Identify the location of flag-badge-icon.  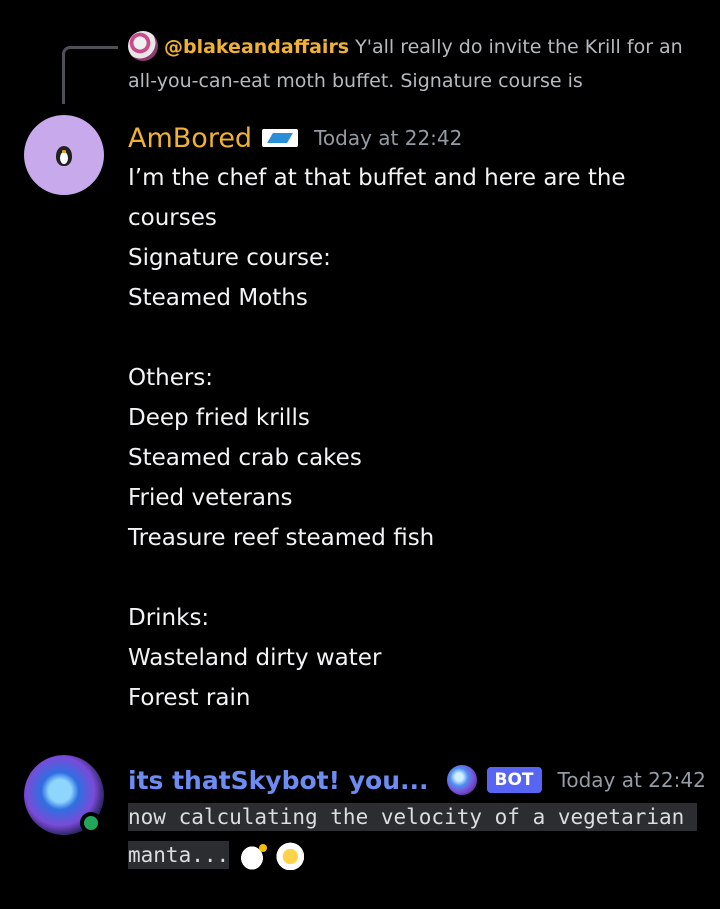
(280, 138).